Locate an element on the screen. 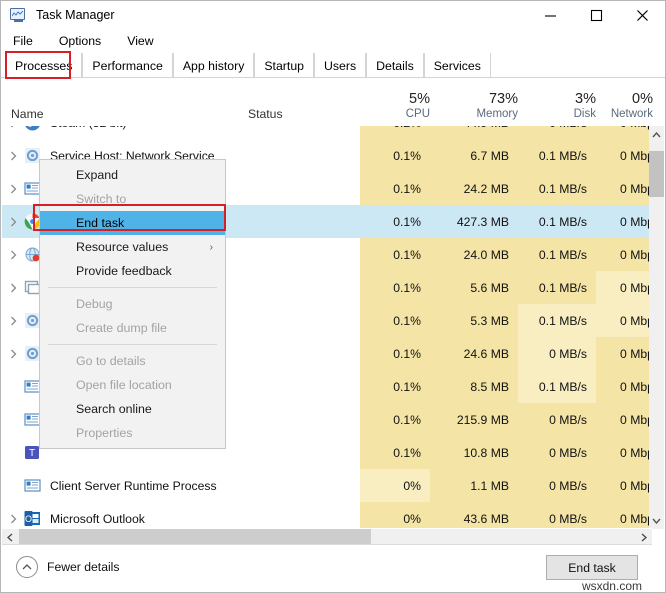  status-bar: Fewer details End task wsxdn.com is located at coordinates (327, 568).